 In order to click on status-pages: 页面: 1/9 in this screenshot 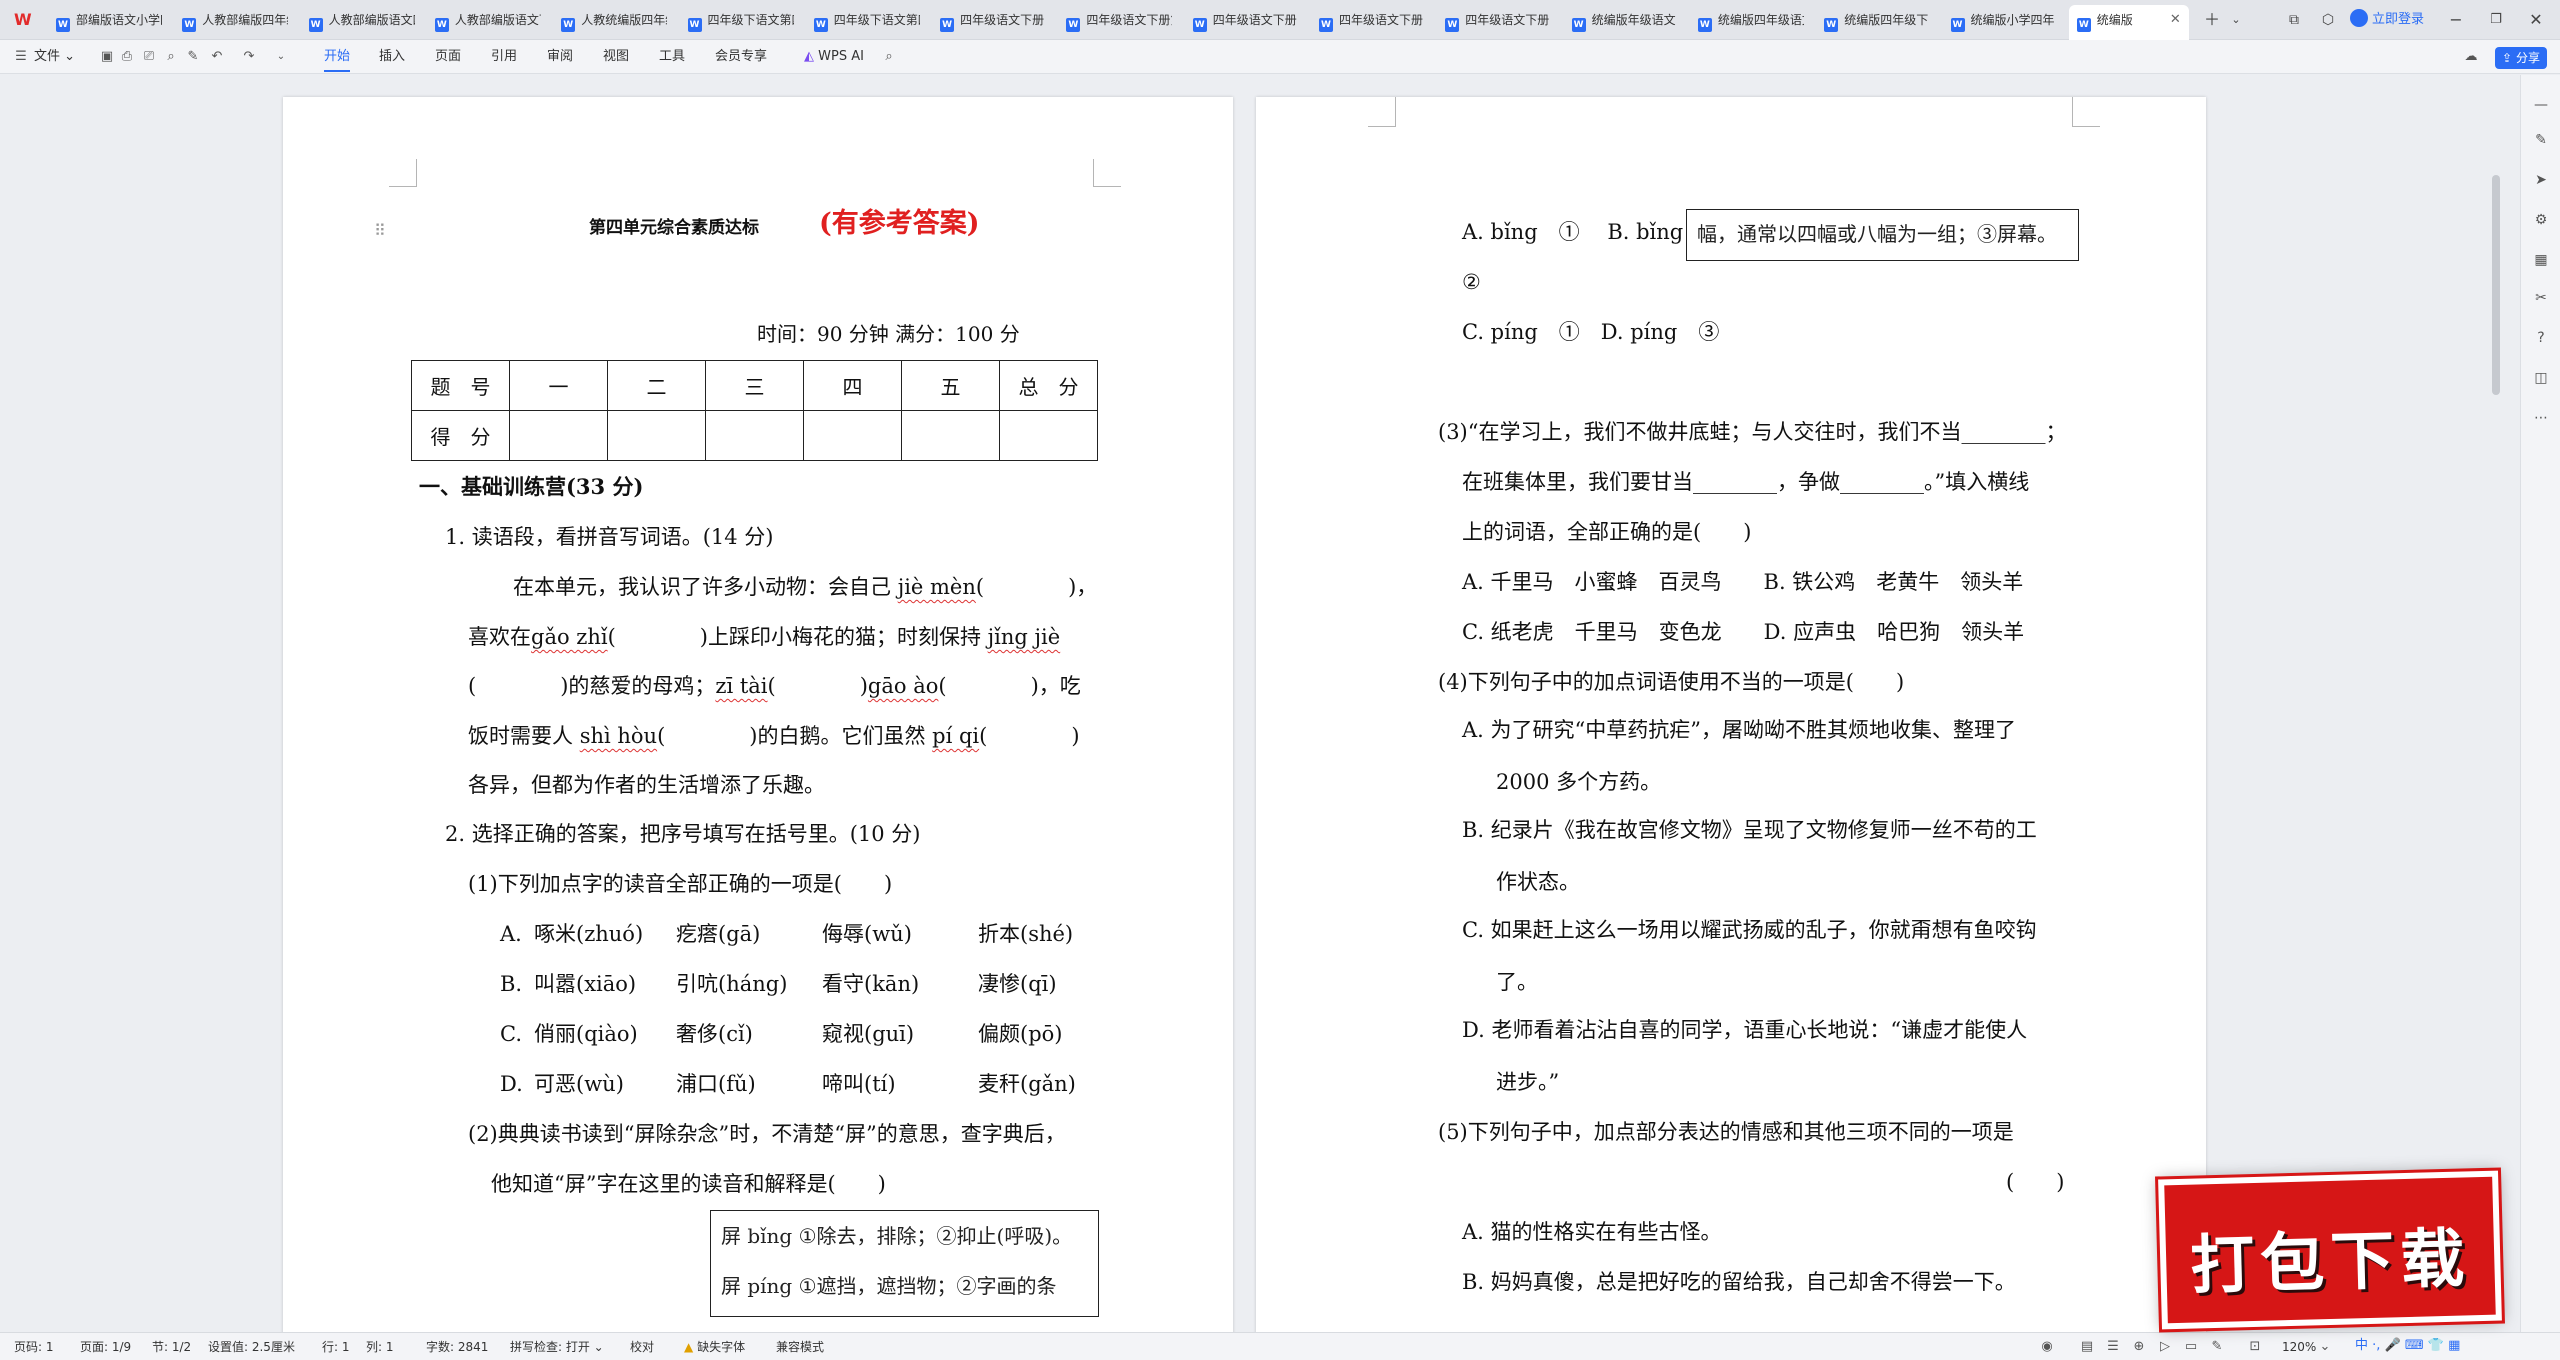, I will do `click(105, 1347)`.